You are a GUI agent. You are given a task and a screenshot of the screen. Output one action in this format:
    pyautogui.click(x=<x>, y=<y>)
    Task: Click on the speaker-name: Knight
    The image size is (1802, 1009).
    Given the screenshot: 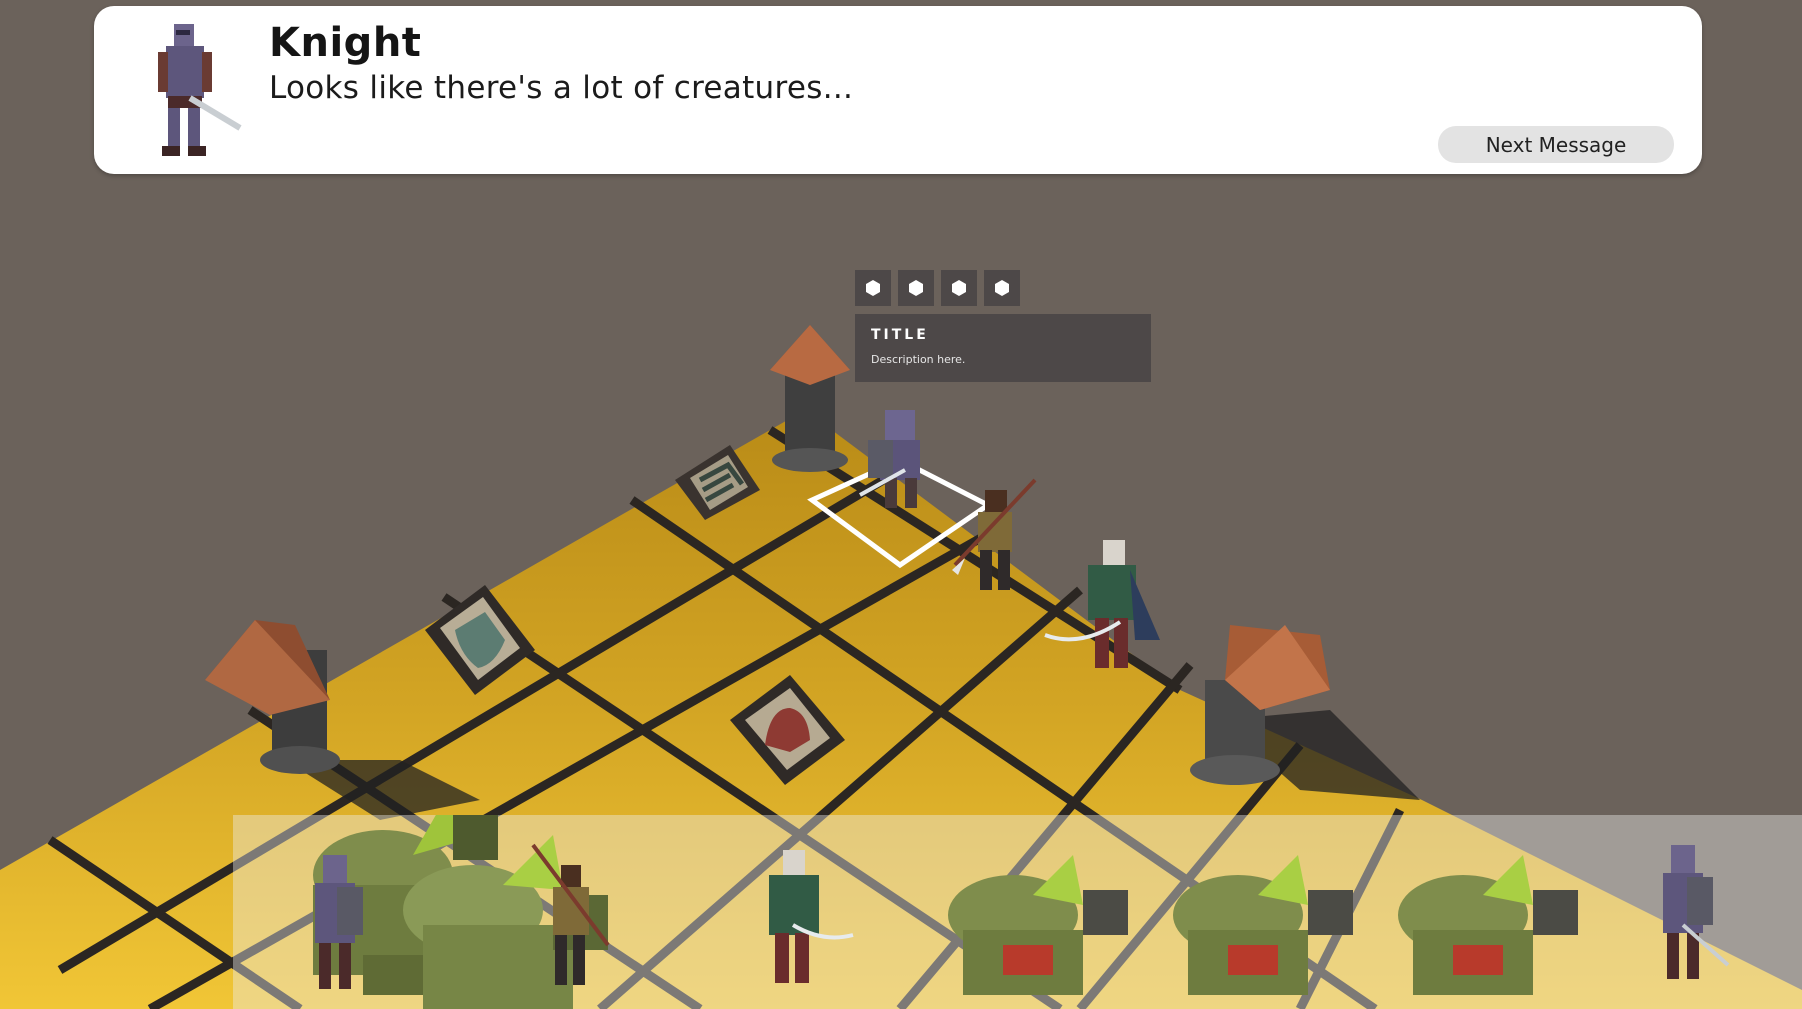 What is the action you would take?
    pyautogui.click(x=345, y=43)
    